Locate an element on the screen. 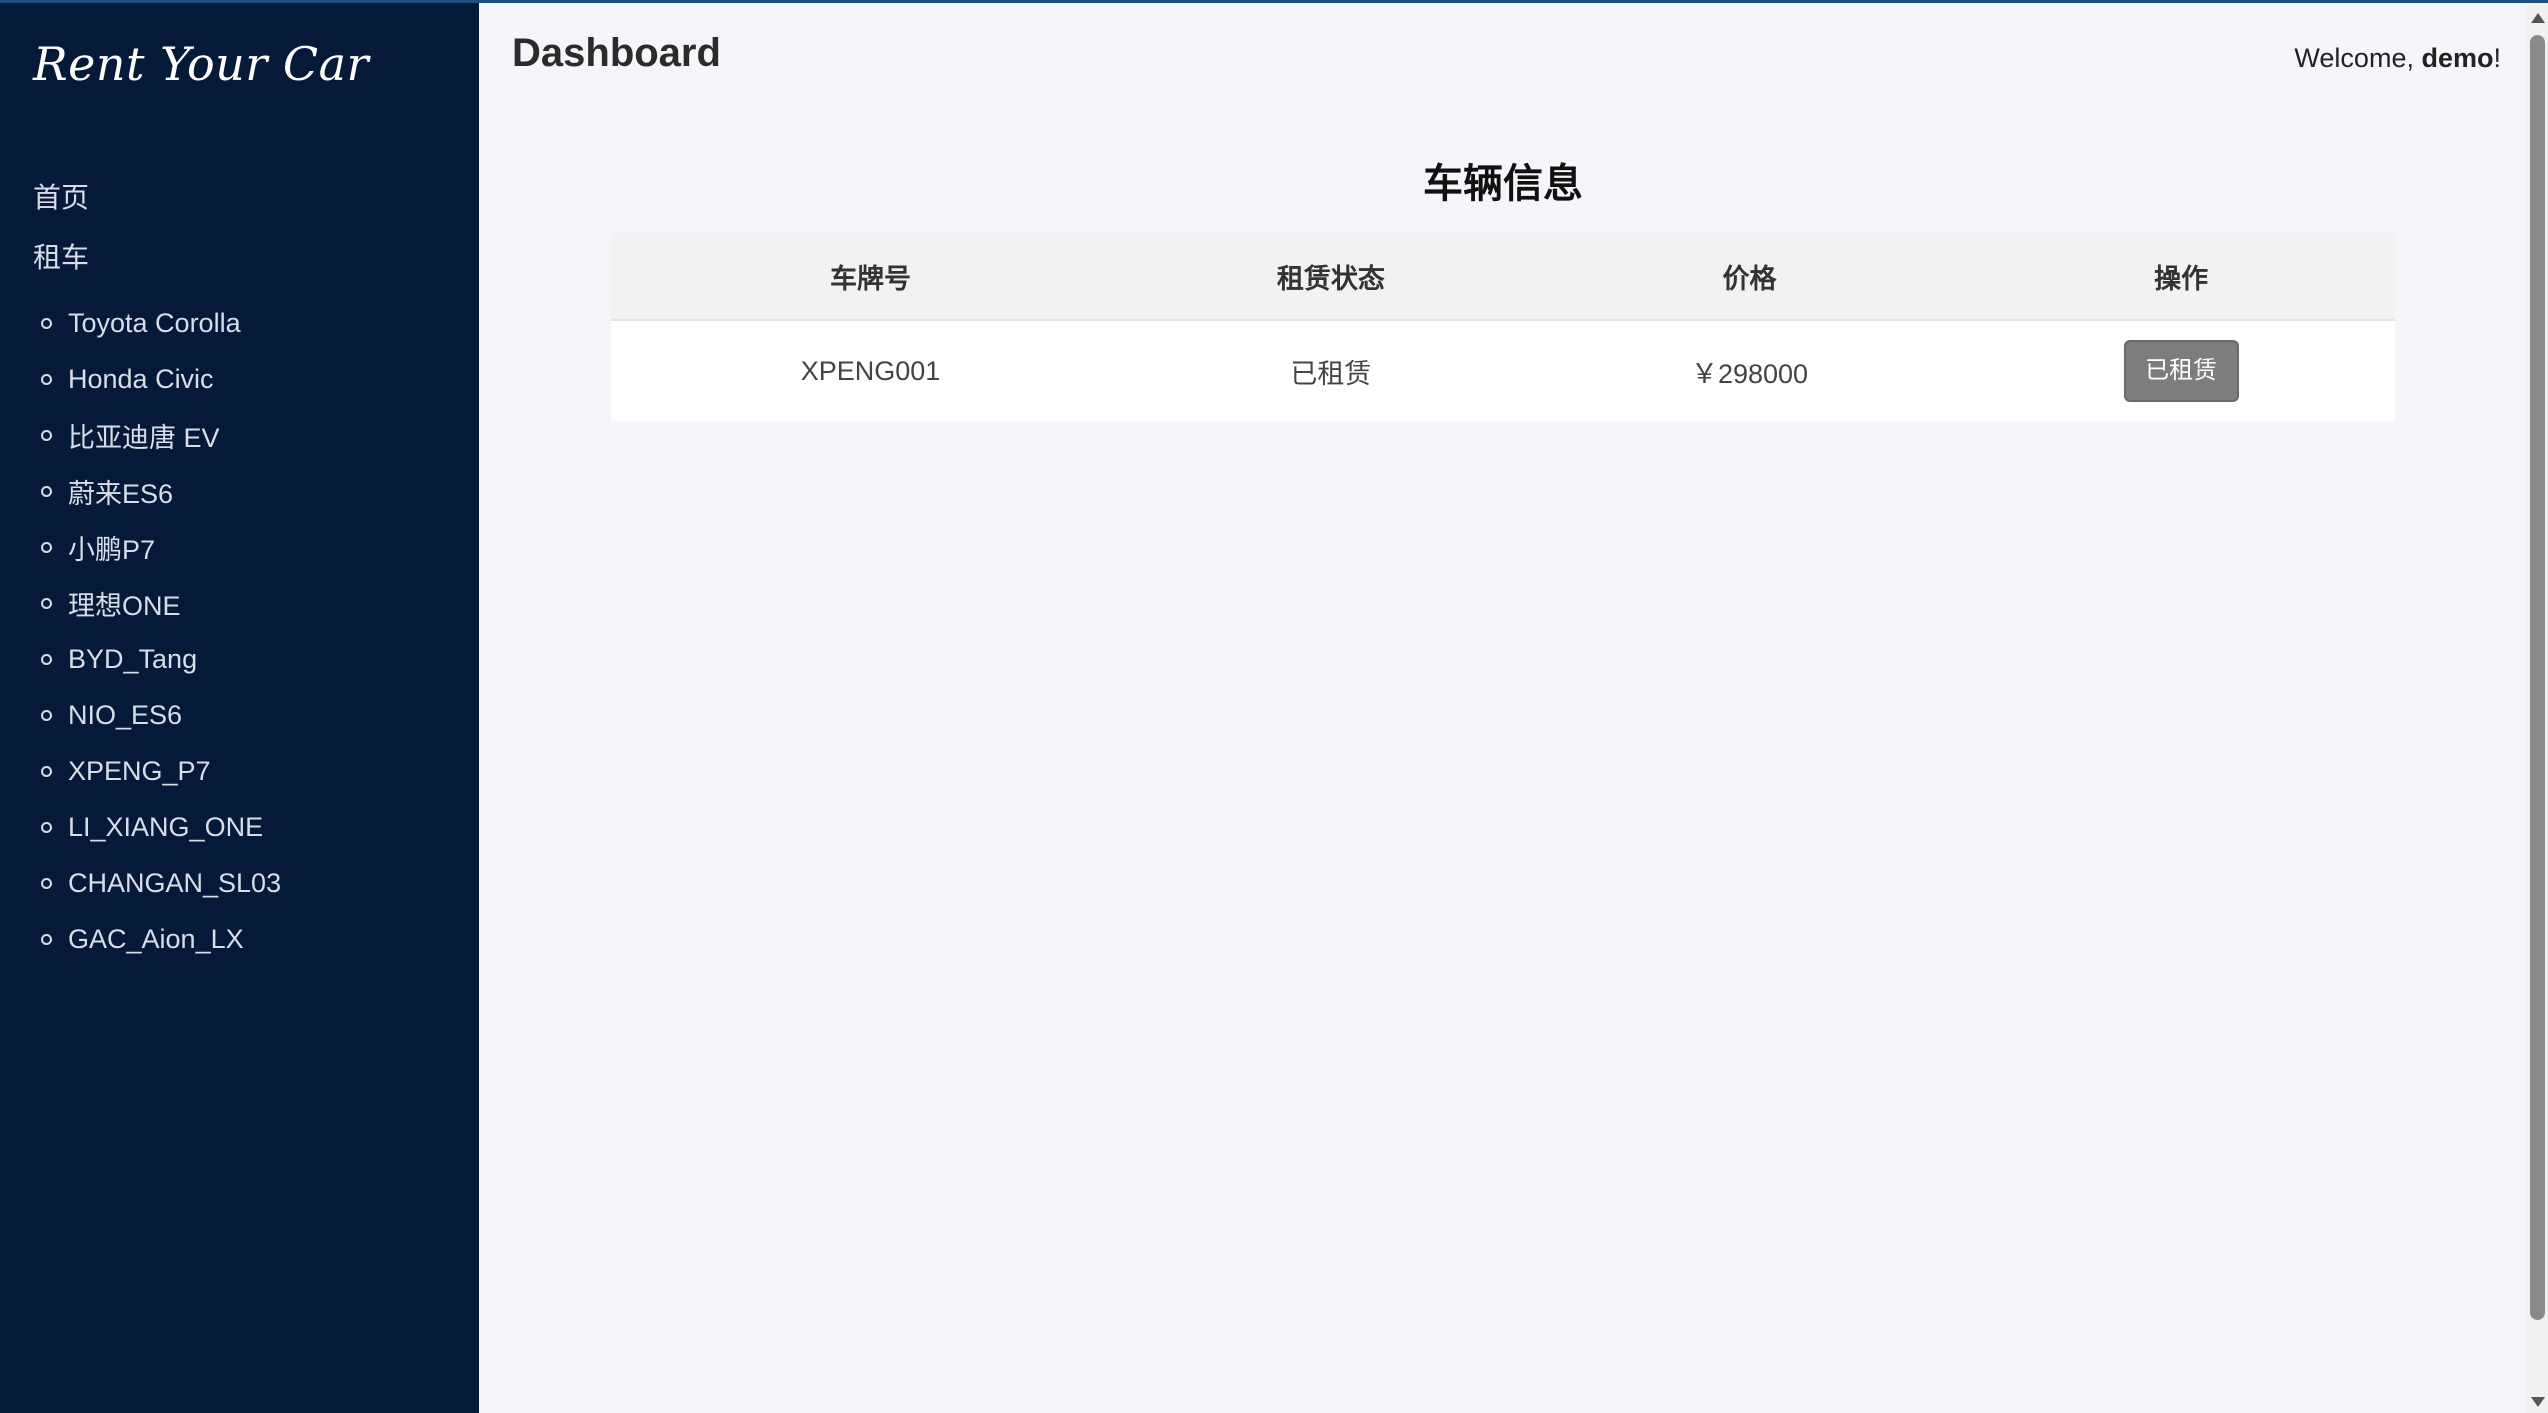  brand-logo: Rent Your Car is located at coordinates (201, 64).